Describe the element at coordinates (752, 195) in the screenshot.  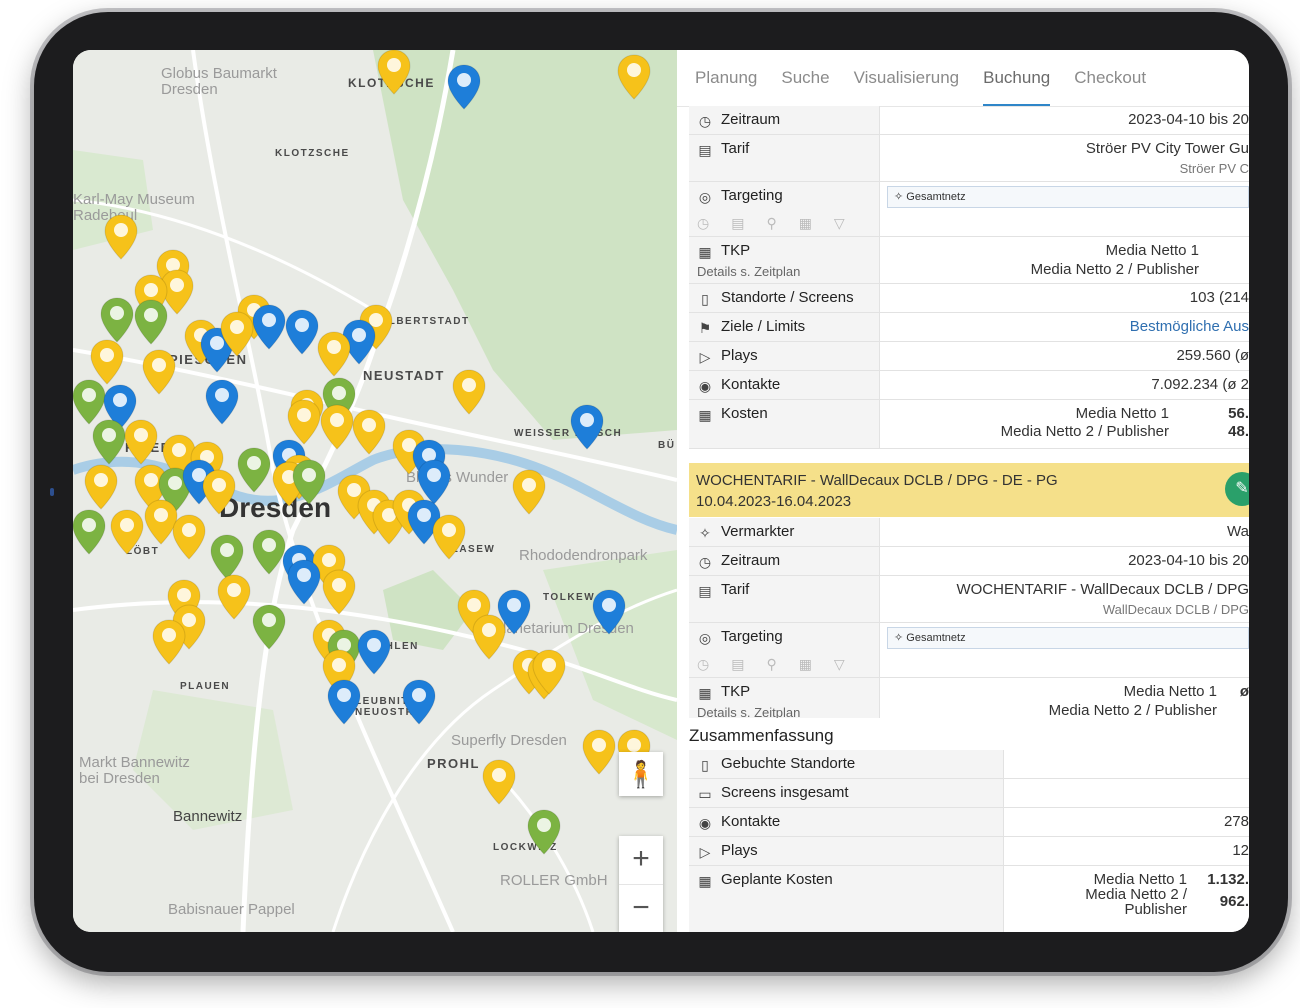
I see `row-label: Targeting` at that location.